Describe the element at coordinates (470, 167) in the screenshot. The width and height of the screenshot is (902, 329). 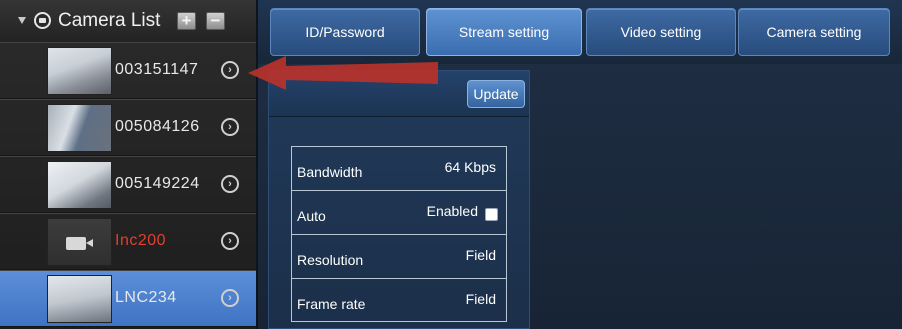
I see `bandwidth-value: 64 Kbps` at that location.